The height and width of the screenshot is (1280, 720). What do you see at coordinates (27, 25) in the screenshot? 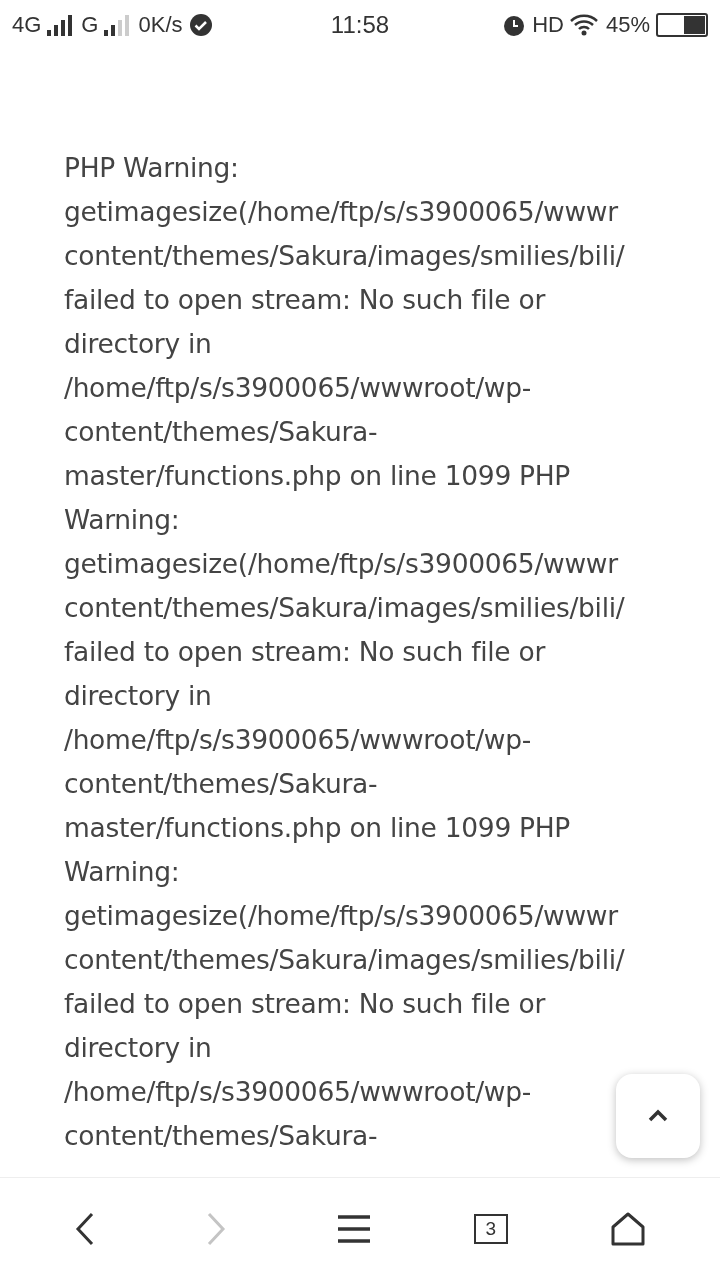
I see `network-label: 4G` at bounding box center [27, 25].